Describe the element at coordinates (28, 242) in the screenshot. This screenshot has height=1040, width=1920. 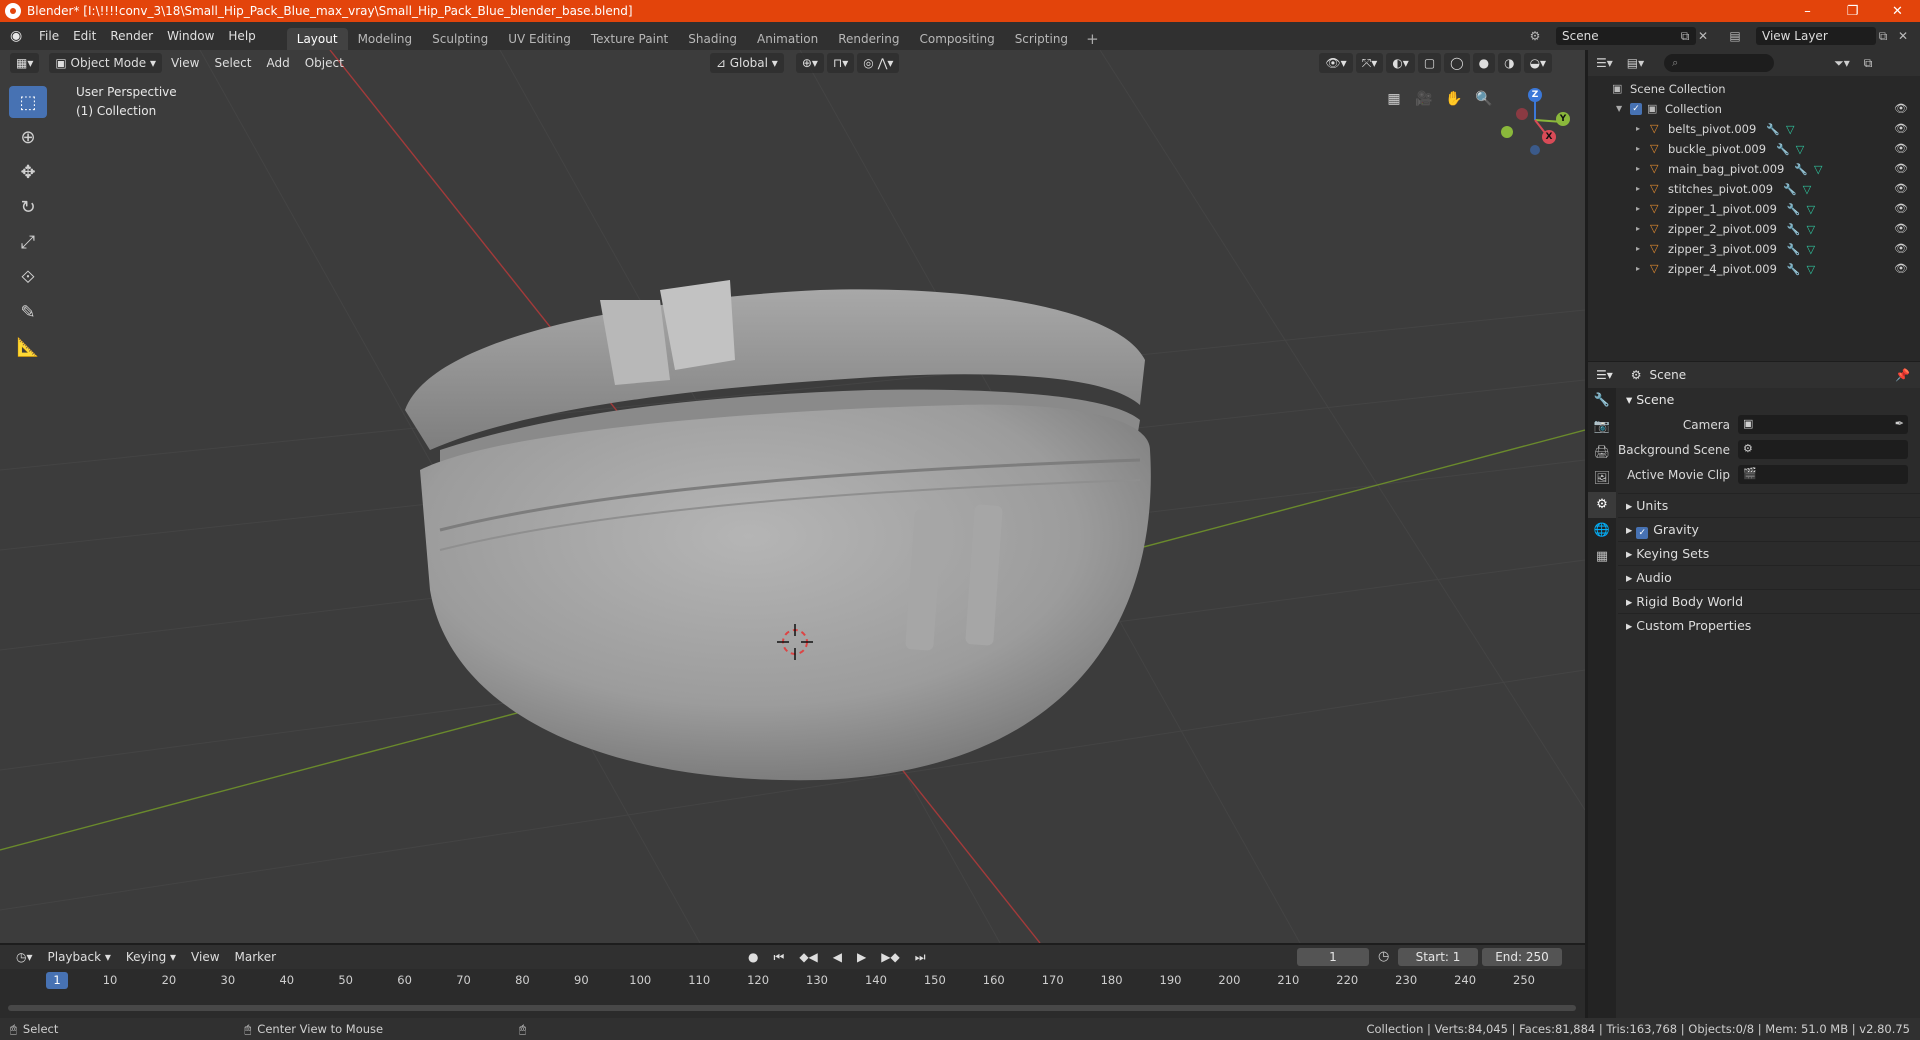
I see `scale-tool-icon: ⤢` at that location.